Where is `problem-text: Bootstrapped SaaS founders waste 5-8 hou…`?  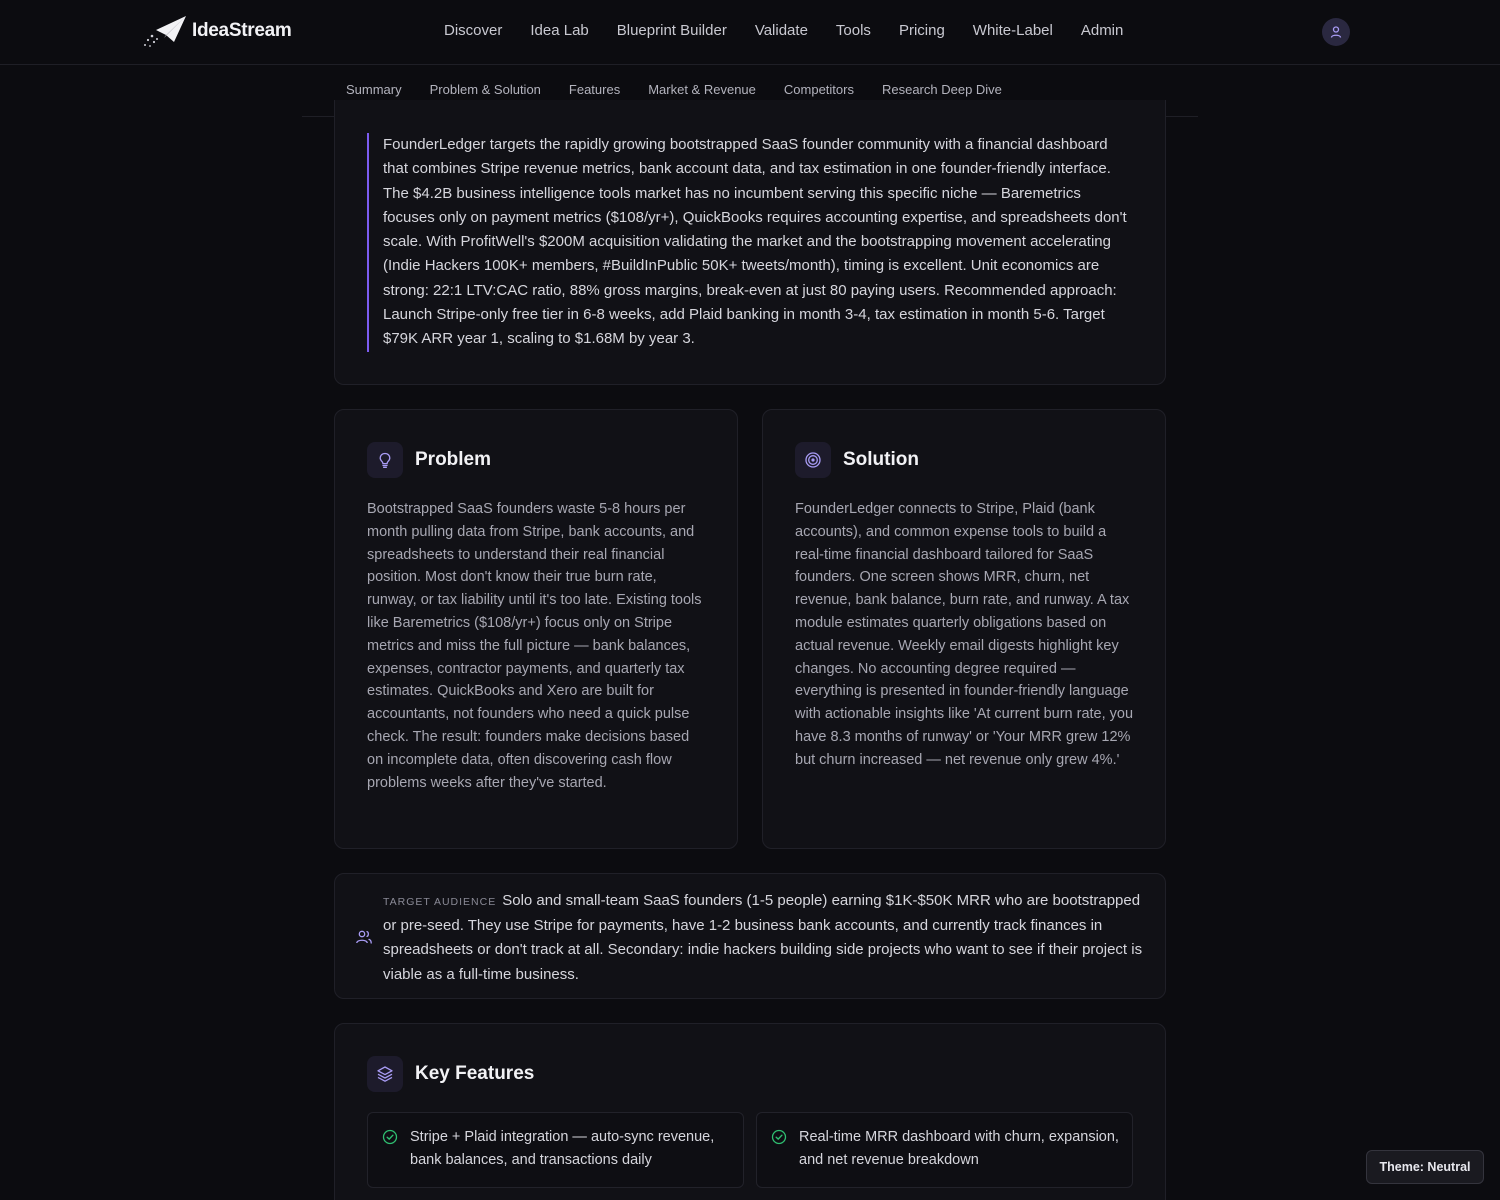 problem-text: Bootstrapped SaaS founders waste 5-8 hou… is located at coordinates (534, 646).